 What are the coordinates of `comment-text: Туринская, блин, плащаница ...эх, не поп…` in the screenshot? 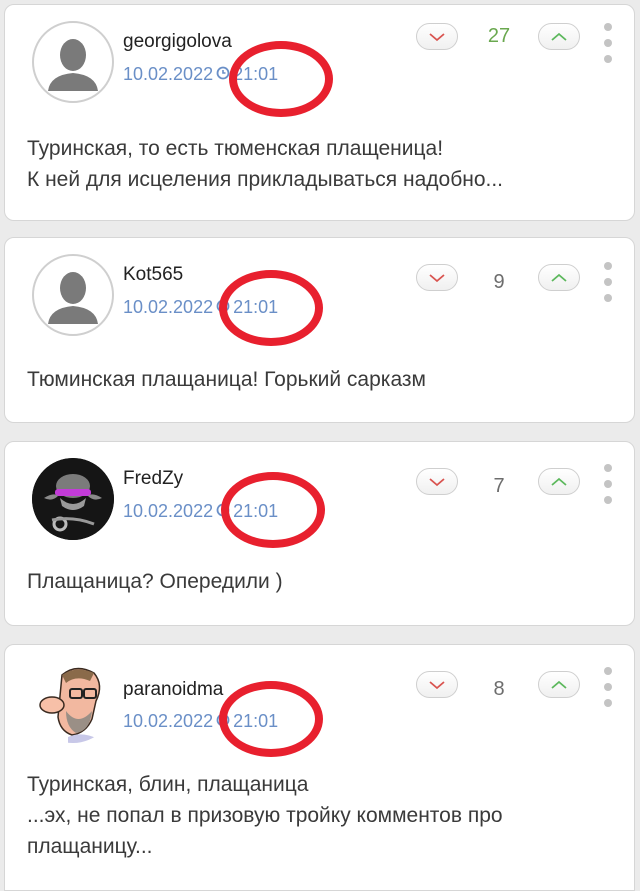 It's located at (265, 815).